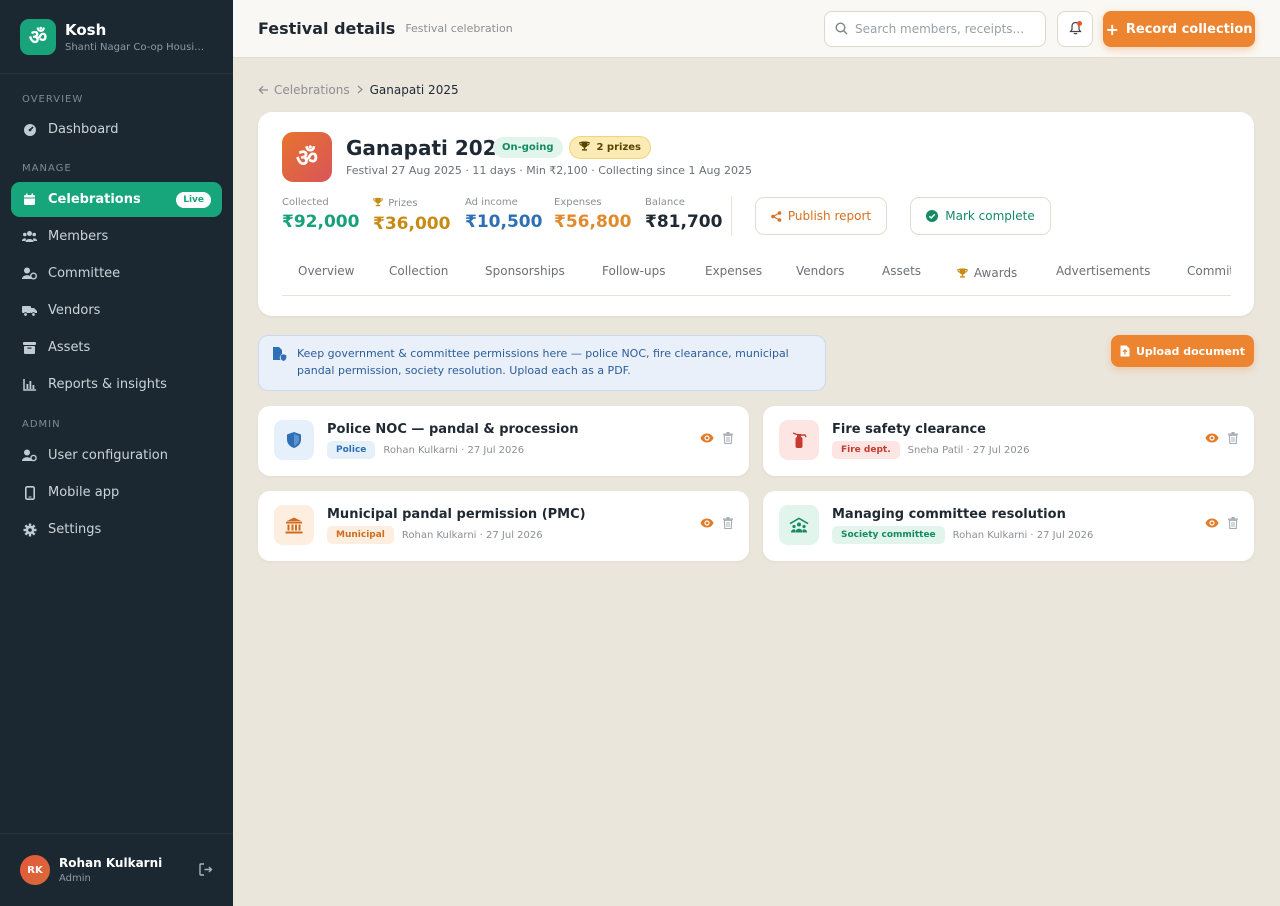  What do you see at coordinates (428, 148) in the screenshot?
I see `festival-name: Ganapati 2025` at bounding box center [428, 148].